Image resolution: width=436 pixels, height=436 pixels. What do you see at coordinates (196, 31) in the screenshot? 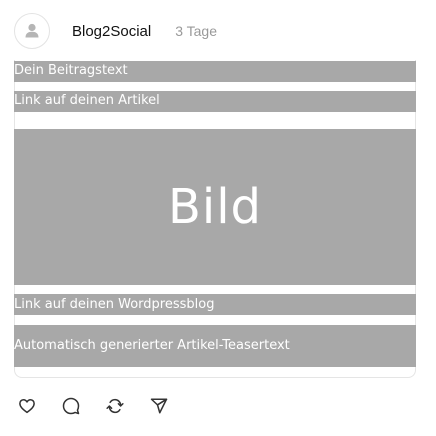
I see `post-time: 3 Tage` at bounding box center [196, 31].